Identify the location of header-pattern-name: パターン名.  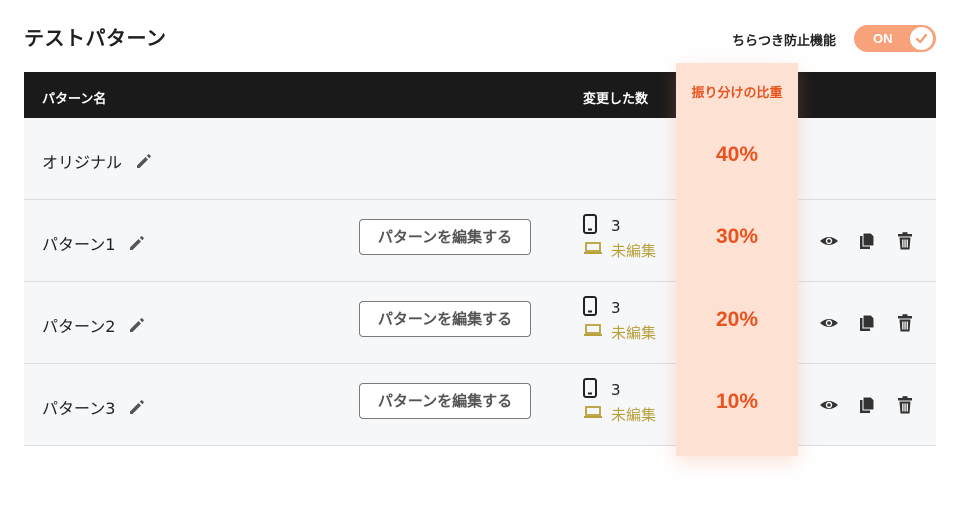
(74, 99).